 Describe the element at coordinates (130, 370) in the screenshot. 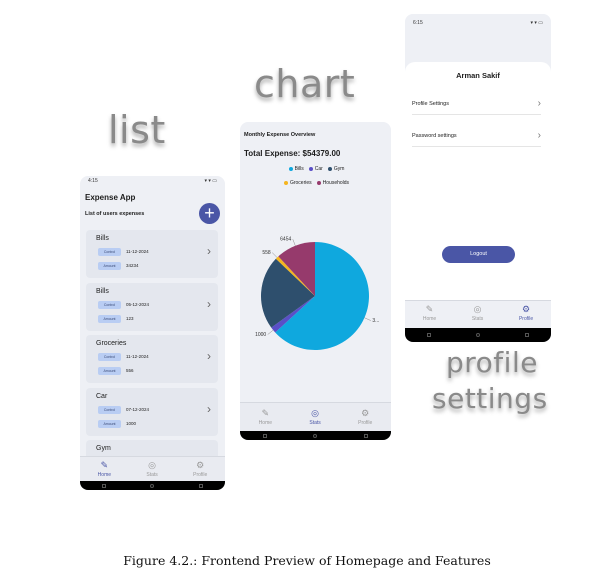

I see `expense-amount: 556` at that location.